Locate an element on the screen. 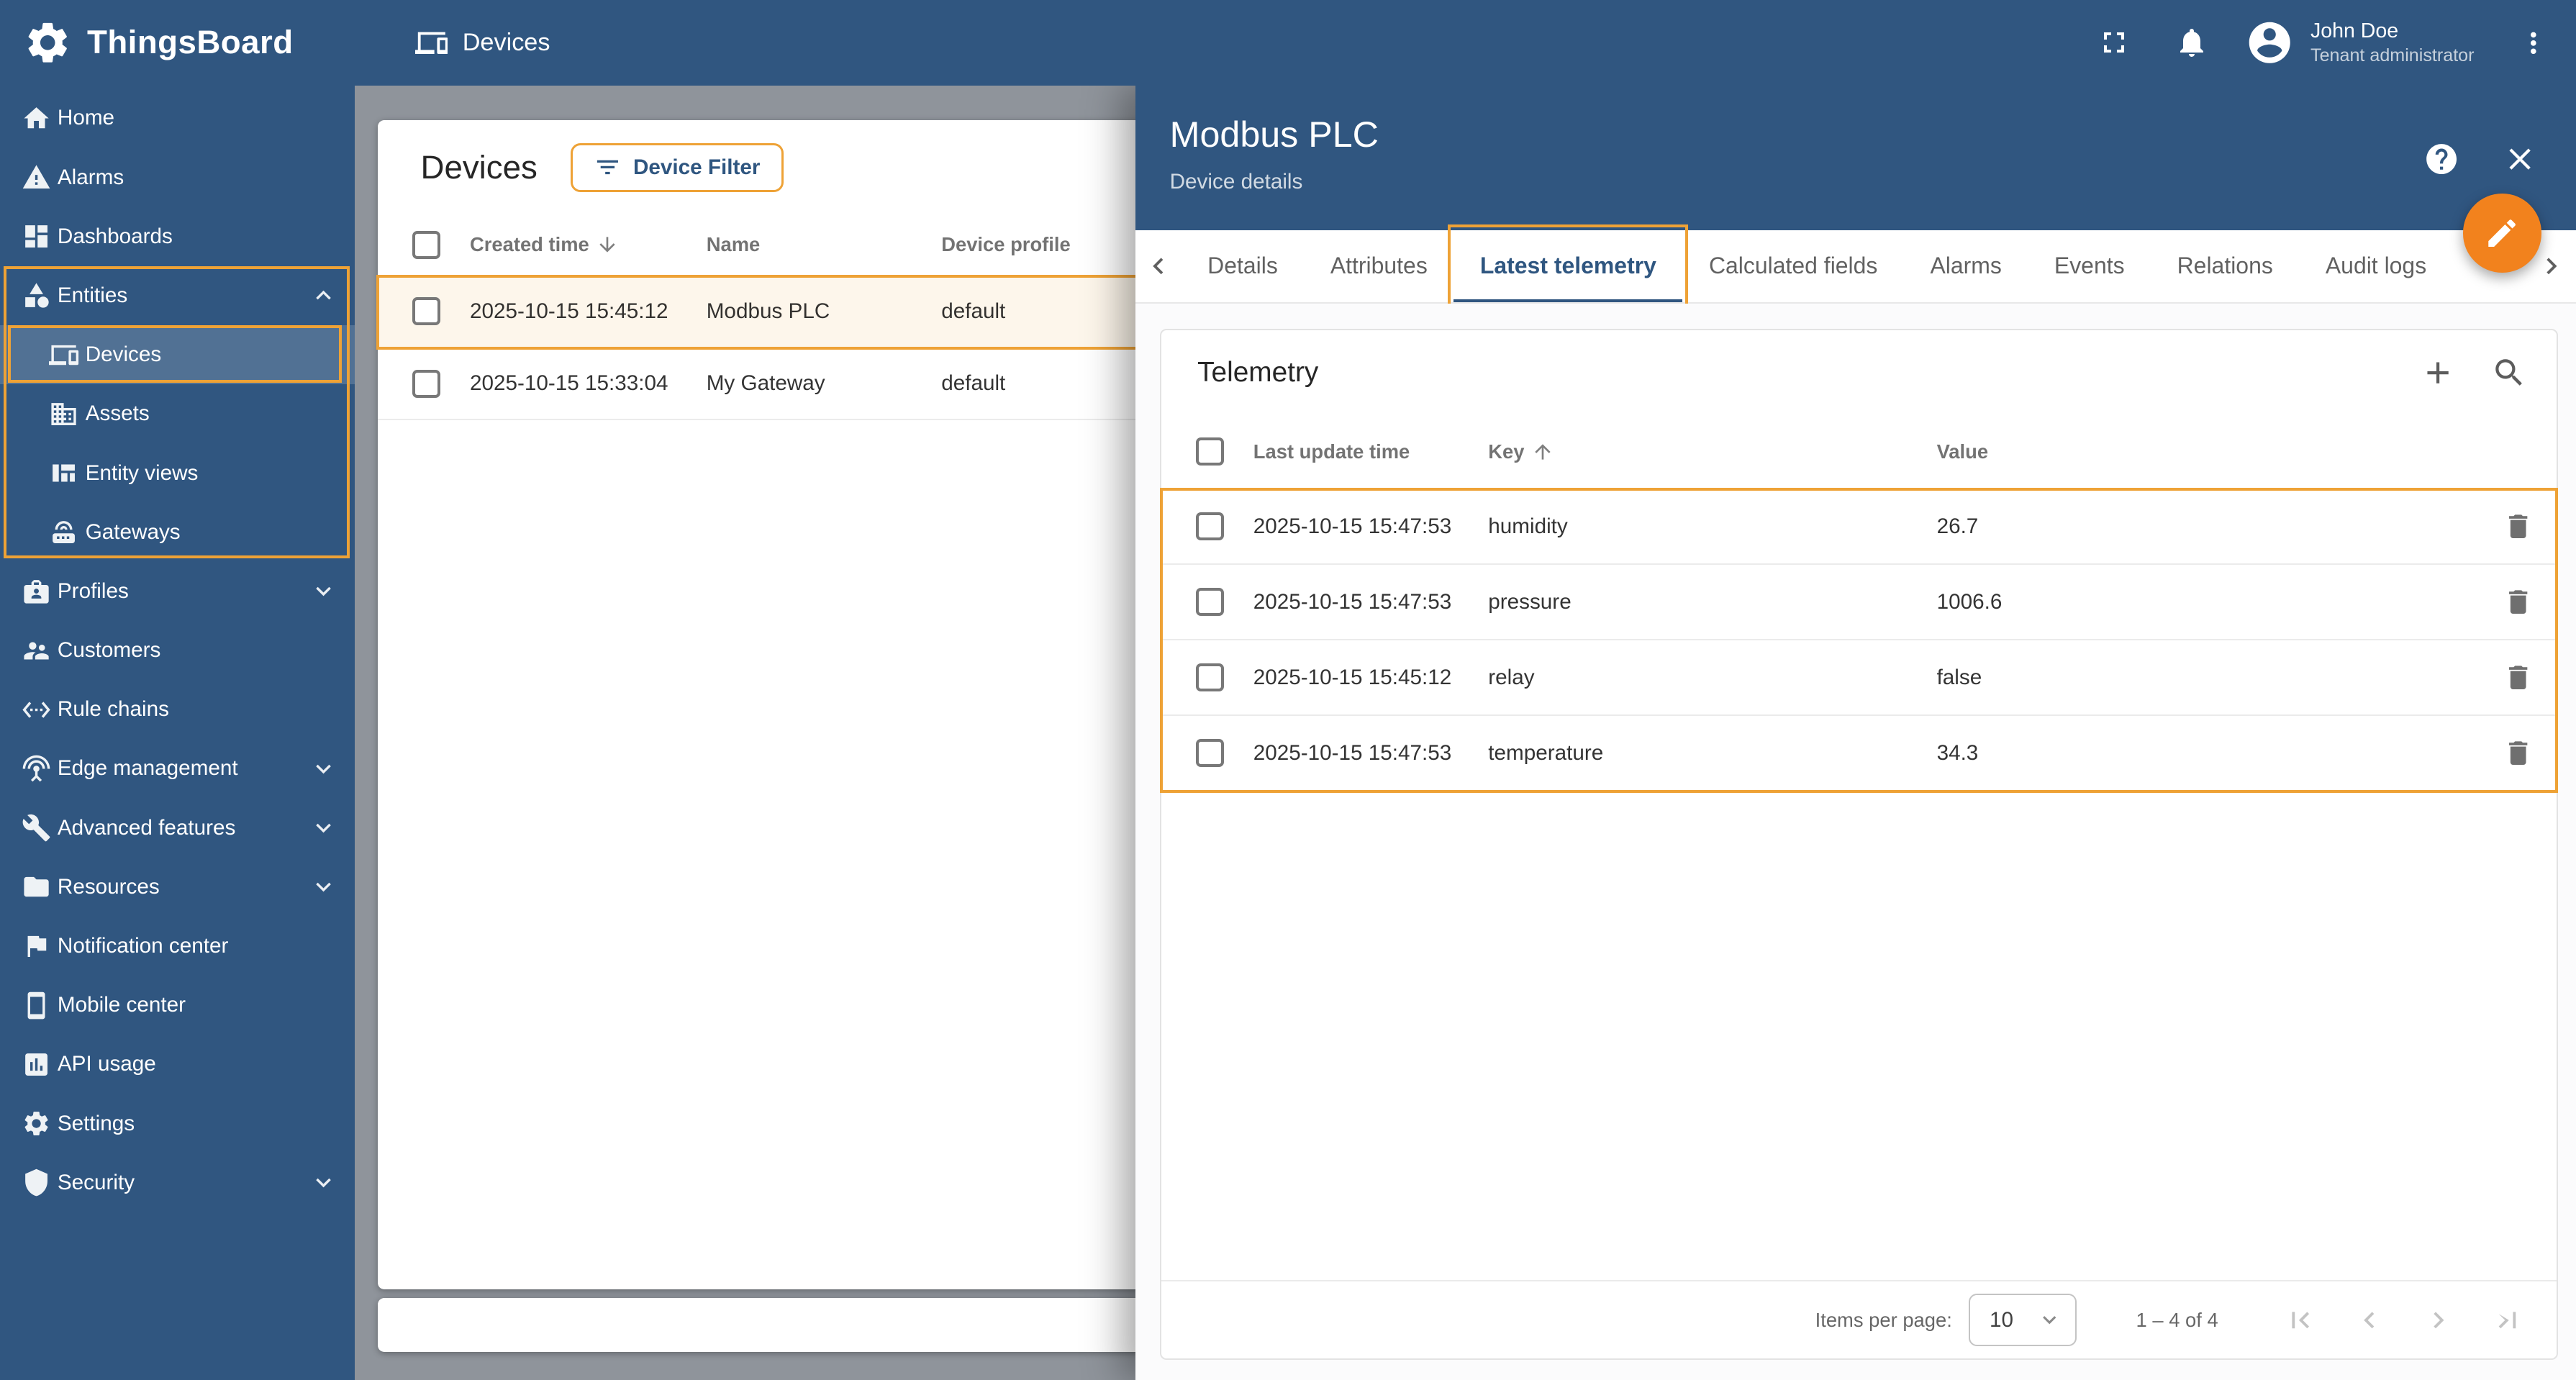 This screenshot has height=1380, width=2576. telemetry-table-row: 2025-10-15 15:47:53 pressure 1006.6 is located at coordinates (1859, 603).